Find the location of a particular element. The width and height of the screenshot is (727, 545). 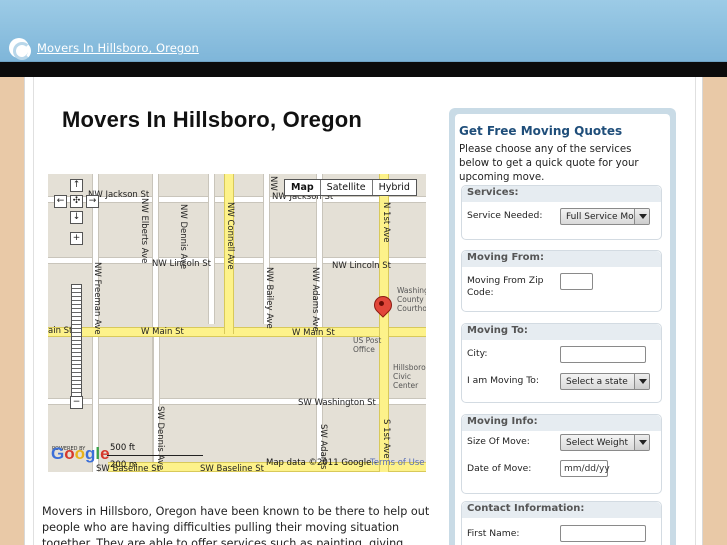

zip-code-label: Moving From Zip Code: is located at coordinates (505, 286).